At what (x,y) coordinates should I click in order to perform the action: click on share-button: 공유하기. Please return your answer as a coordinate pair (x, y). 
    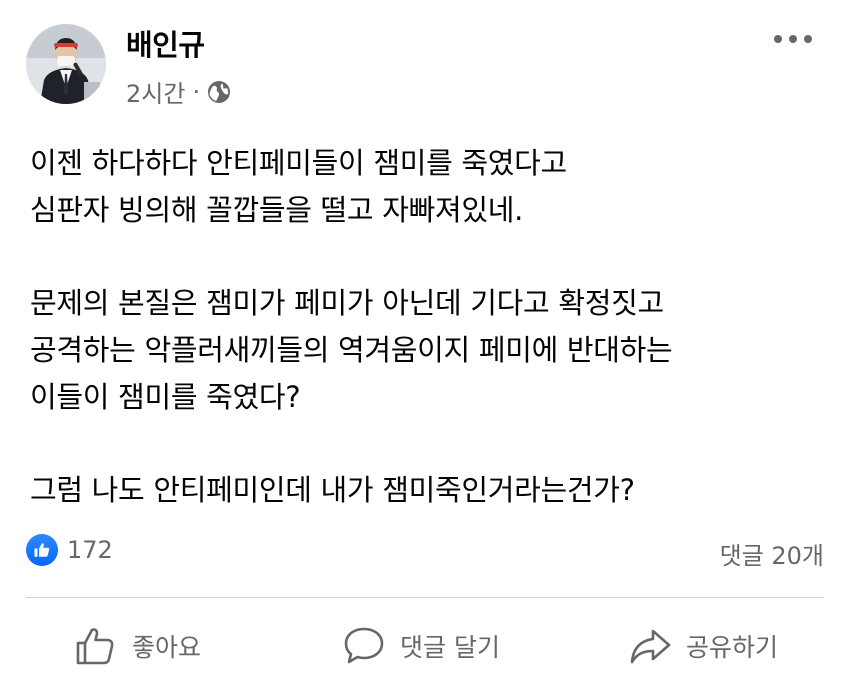
    Looking at the image, I should click on (703, 646).